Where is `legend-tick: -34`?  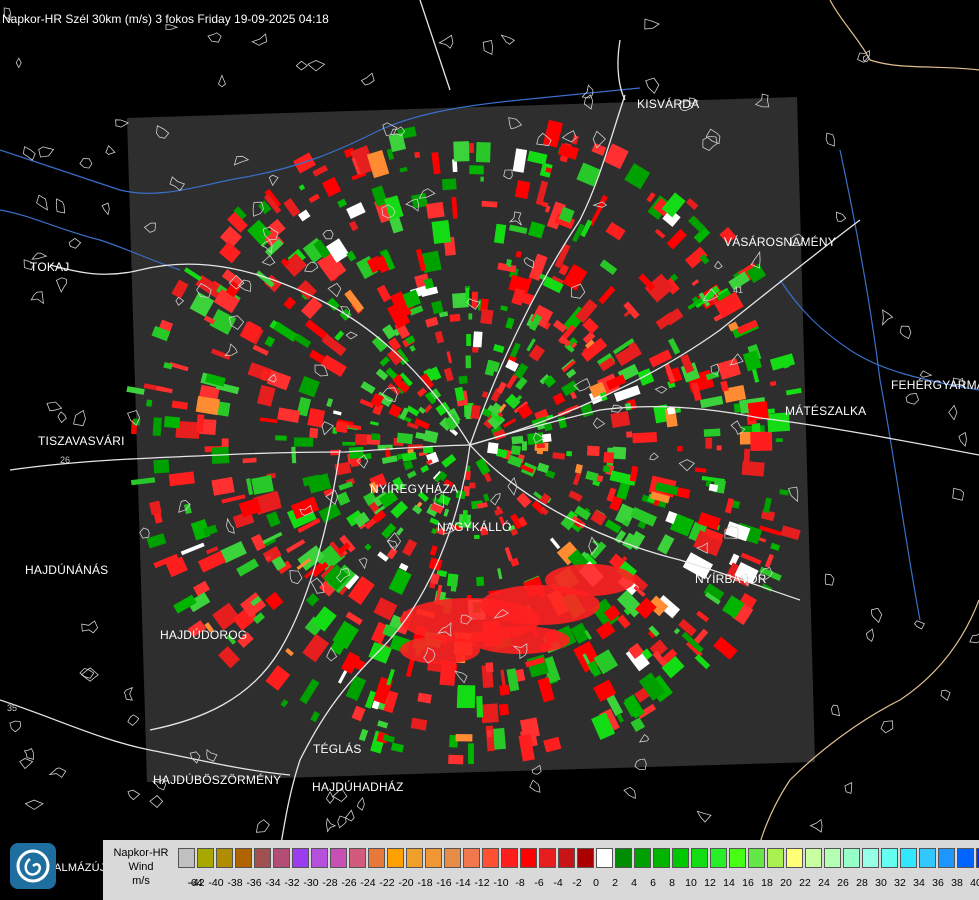
legend-tick: -34 is located at coordinates (273, 883).